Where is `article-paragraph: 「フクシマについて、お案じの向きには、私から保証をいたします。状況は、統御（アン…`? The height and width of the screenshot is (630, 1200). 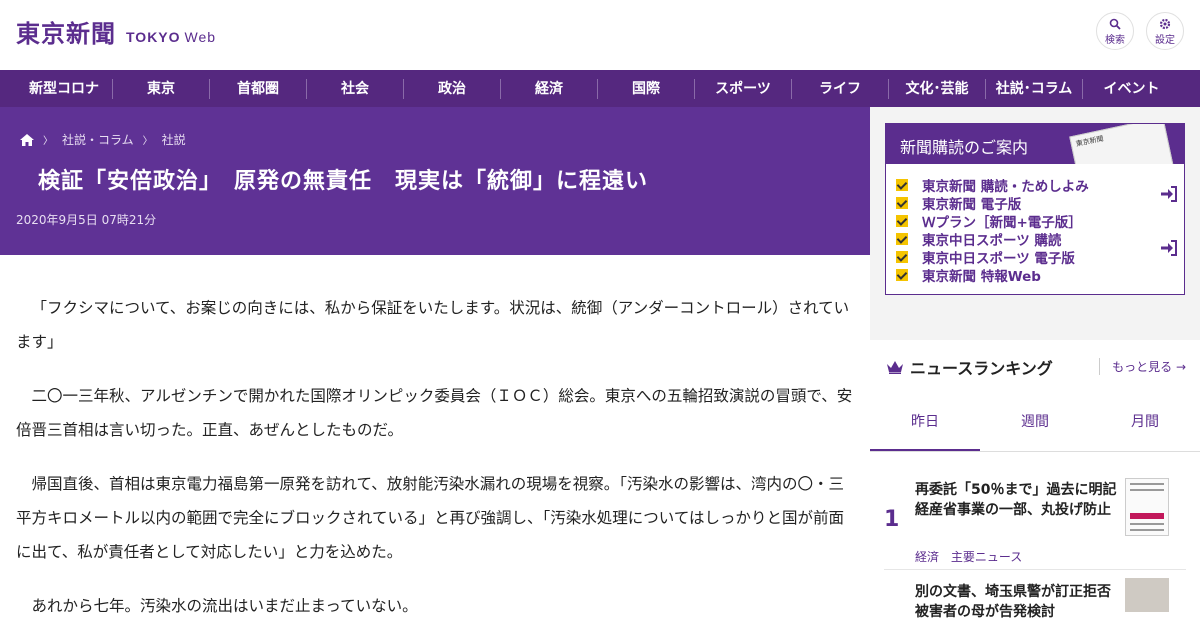 article-paragraph: 「フクシマについて、お案じの向きには、私から保証をいたします。状況は、統御（アン… is located at coordinates (433, 325).